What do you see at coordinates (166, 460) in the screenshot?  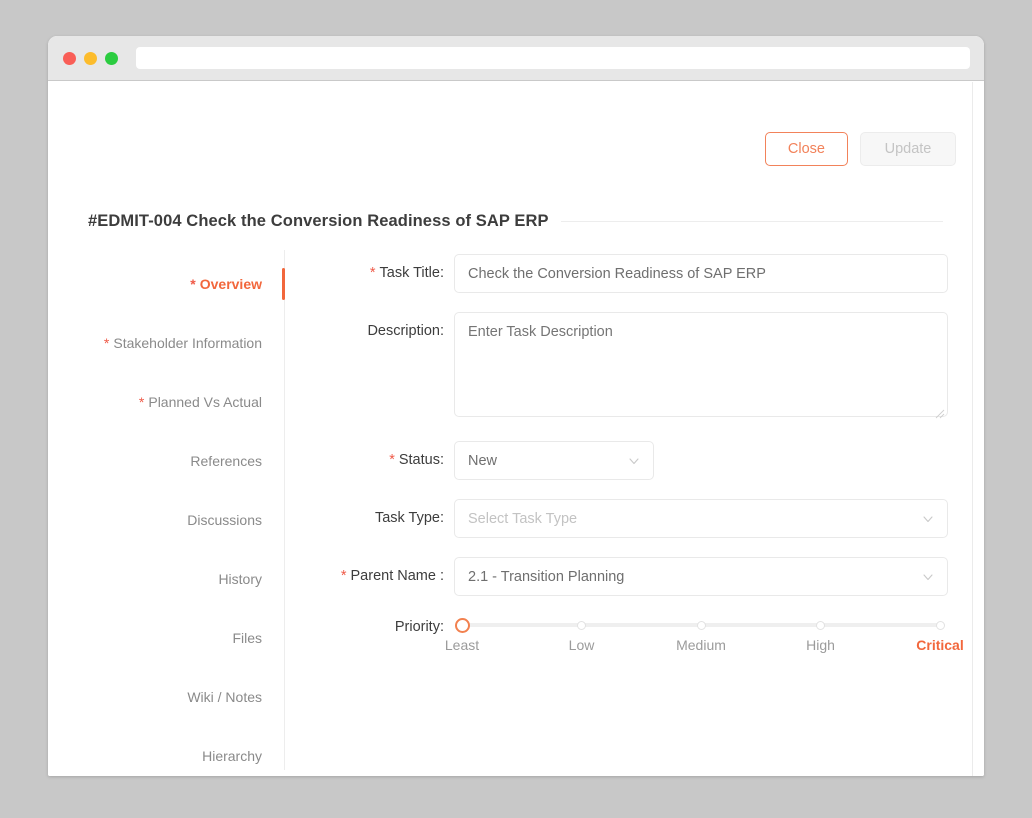 I see `tab-references: References` at bounding box center [166, 460].